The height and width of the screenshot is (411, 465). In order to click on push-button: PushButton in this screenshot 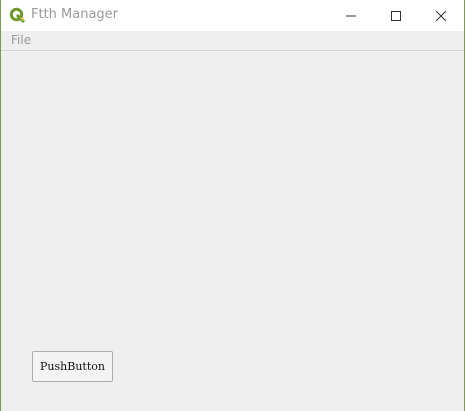, I will do `click(72, 366)`.